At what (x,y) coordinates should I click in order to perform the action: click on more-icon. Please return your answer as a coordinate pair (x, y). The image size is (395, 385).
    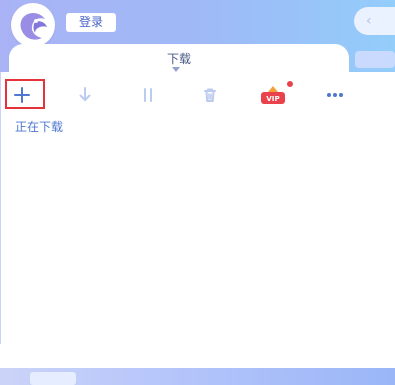
    Looking at the image, I should click on (335, 95).